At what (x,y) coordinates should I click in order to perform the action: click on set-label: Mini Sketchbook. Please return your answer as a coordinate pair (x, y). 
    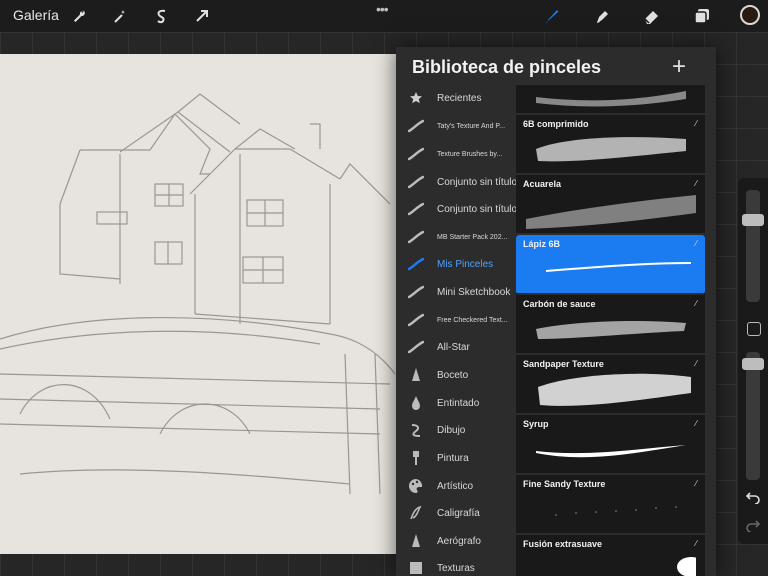
    Looking at the image, I should click on (474, 292).